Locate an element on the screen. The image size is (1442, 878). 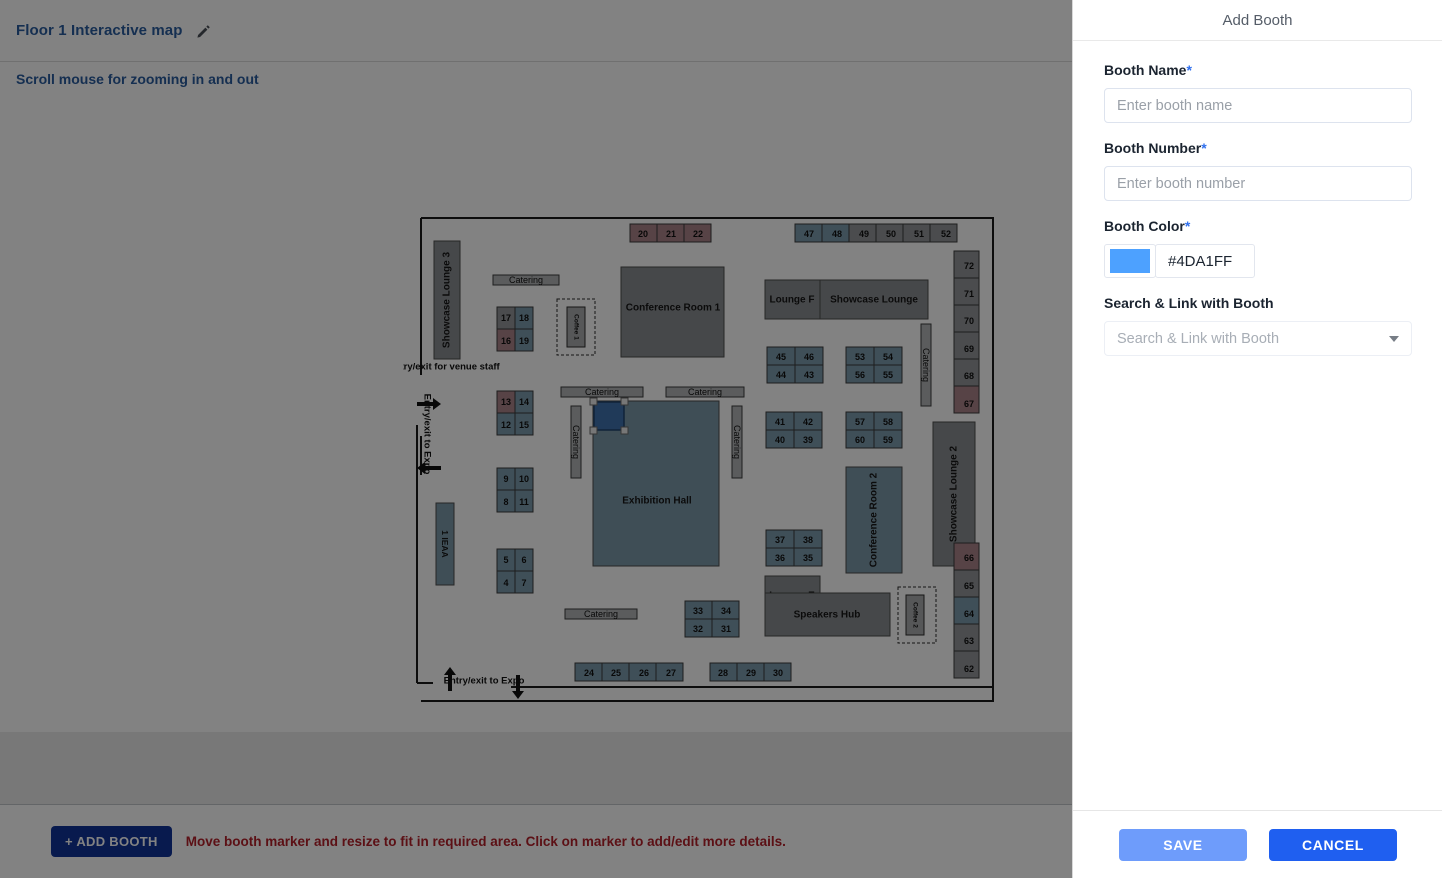
booth-number: 39 is located at coordinates (808, 440).